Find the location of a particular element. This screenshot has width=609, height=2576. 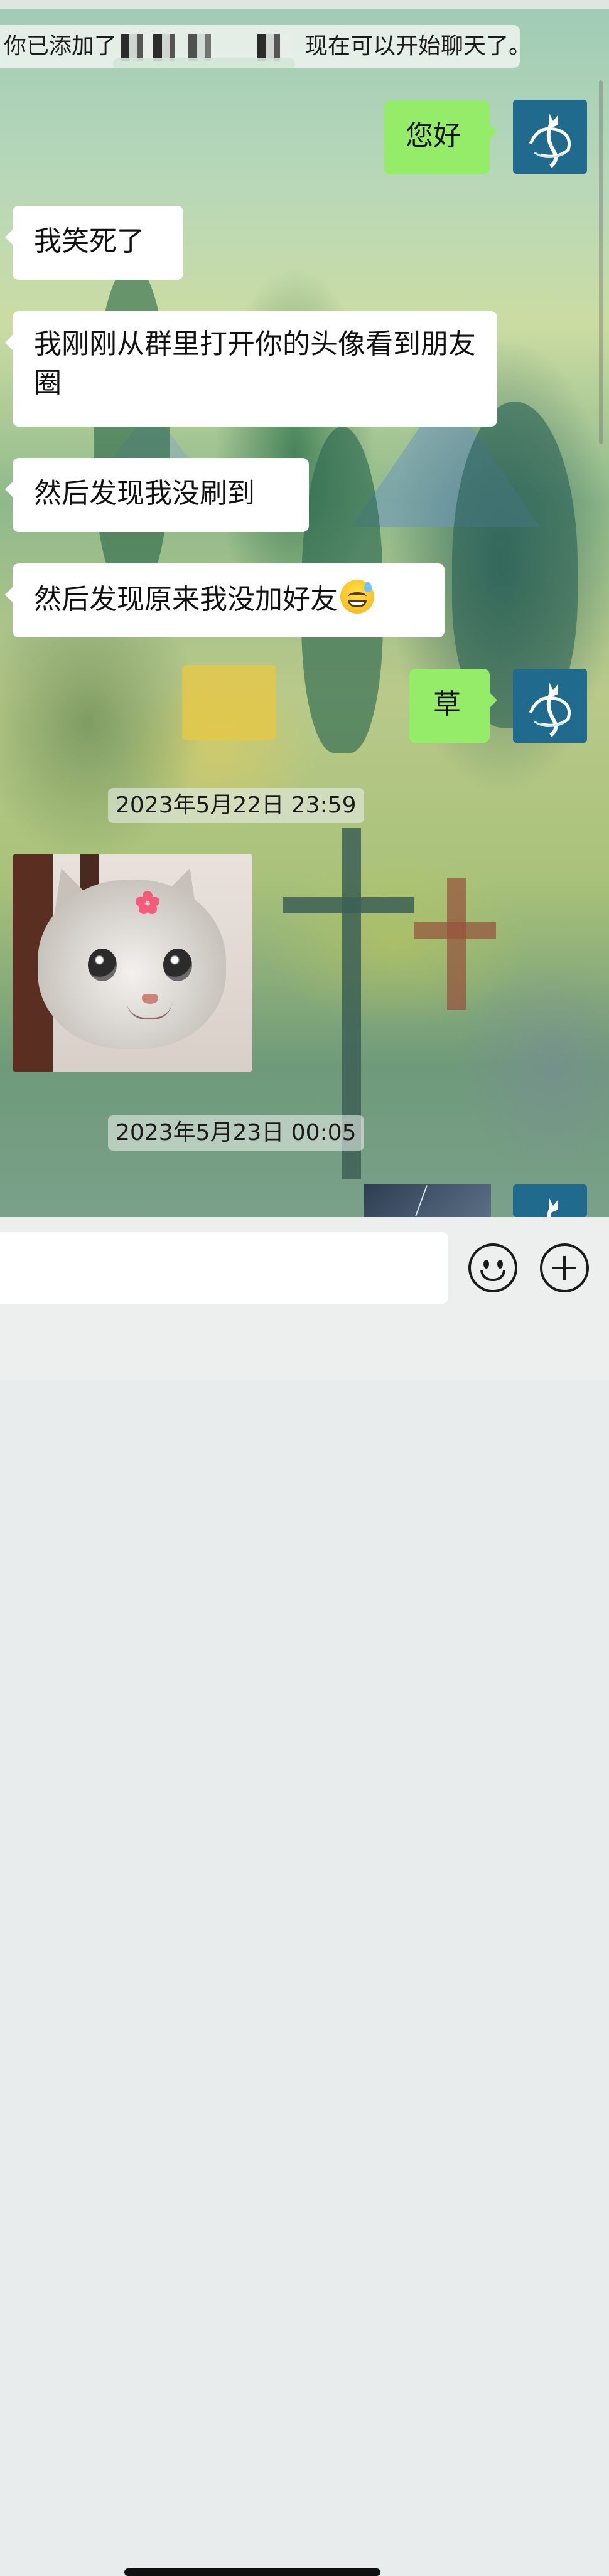

incoming-message-bubble: 然后发现原来我没加好友 is located at coordinates (225, 600).